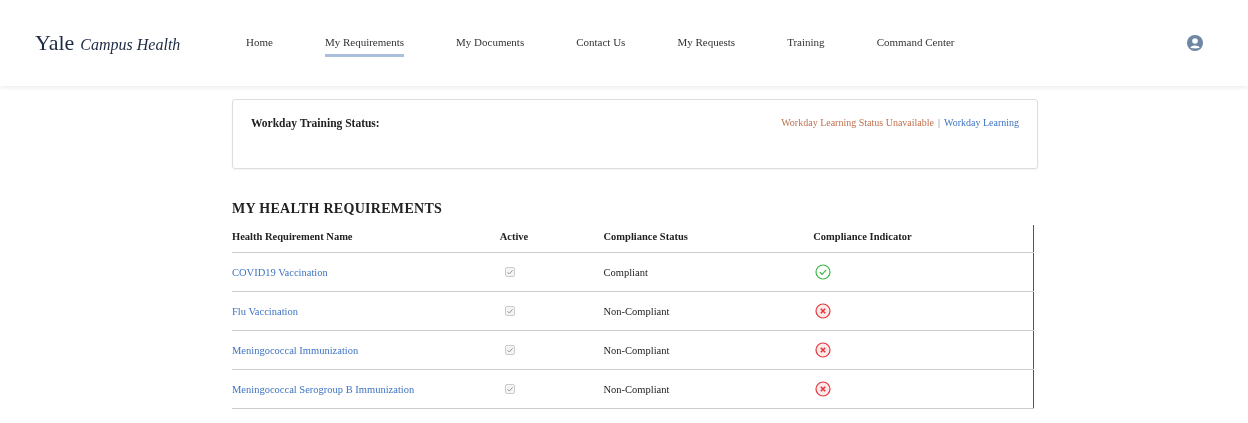 The height and width of the screenshot is (423, 1248). I want to click on card-label: Workday Training Status:, so click(315, 123).